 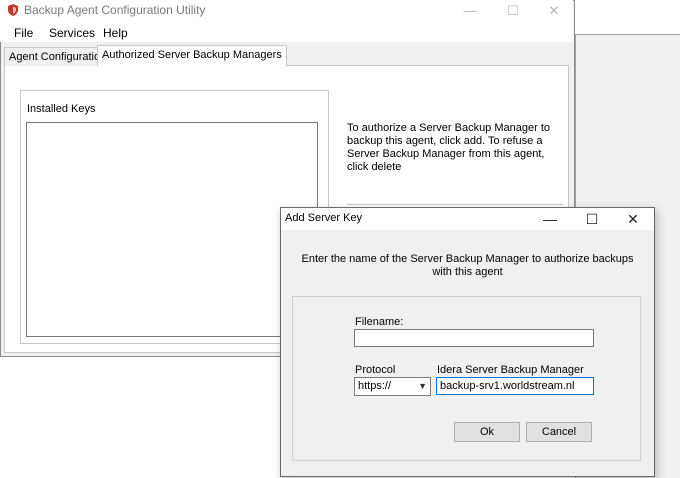 I want to click on manager-field: backup-srv1.worldstream.nl, so click(x=515, y=386).